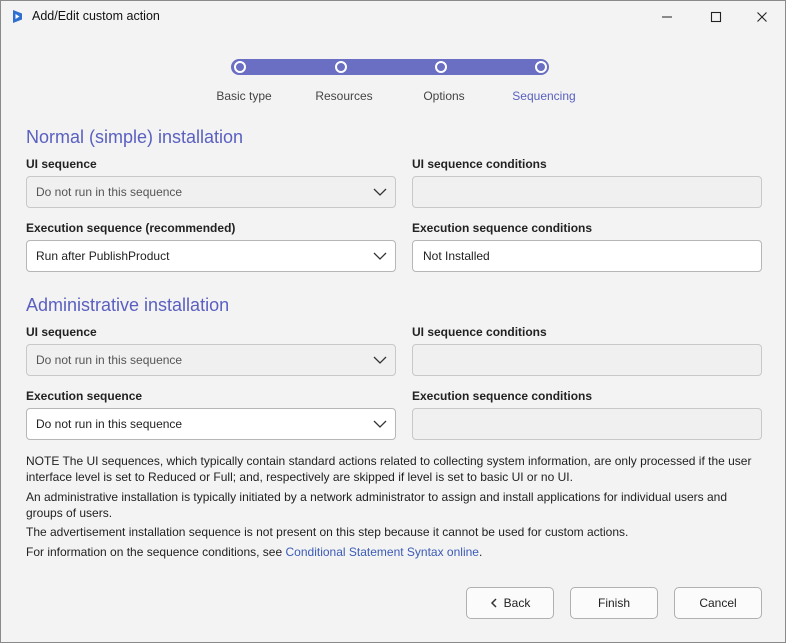 This screenshot has height=643, width=786. Describe the element at coordinates (502, 396) in the screenshot. I see `admin-exec-conditions-label: Execution sequence conditions` at that location.